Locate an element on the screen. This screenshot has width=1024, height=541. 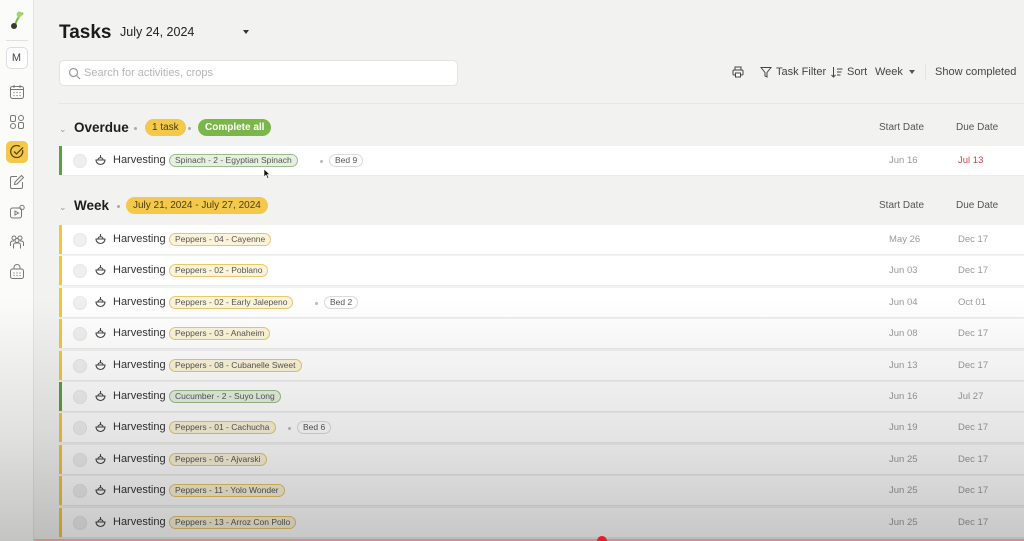
sidebar-item-media is located at coordinates (17, 212).